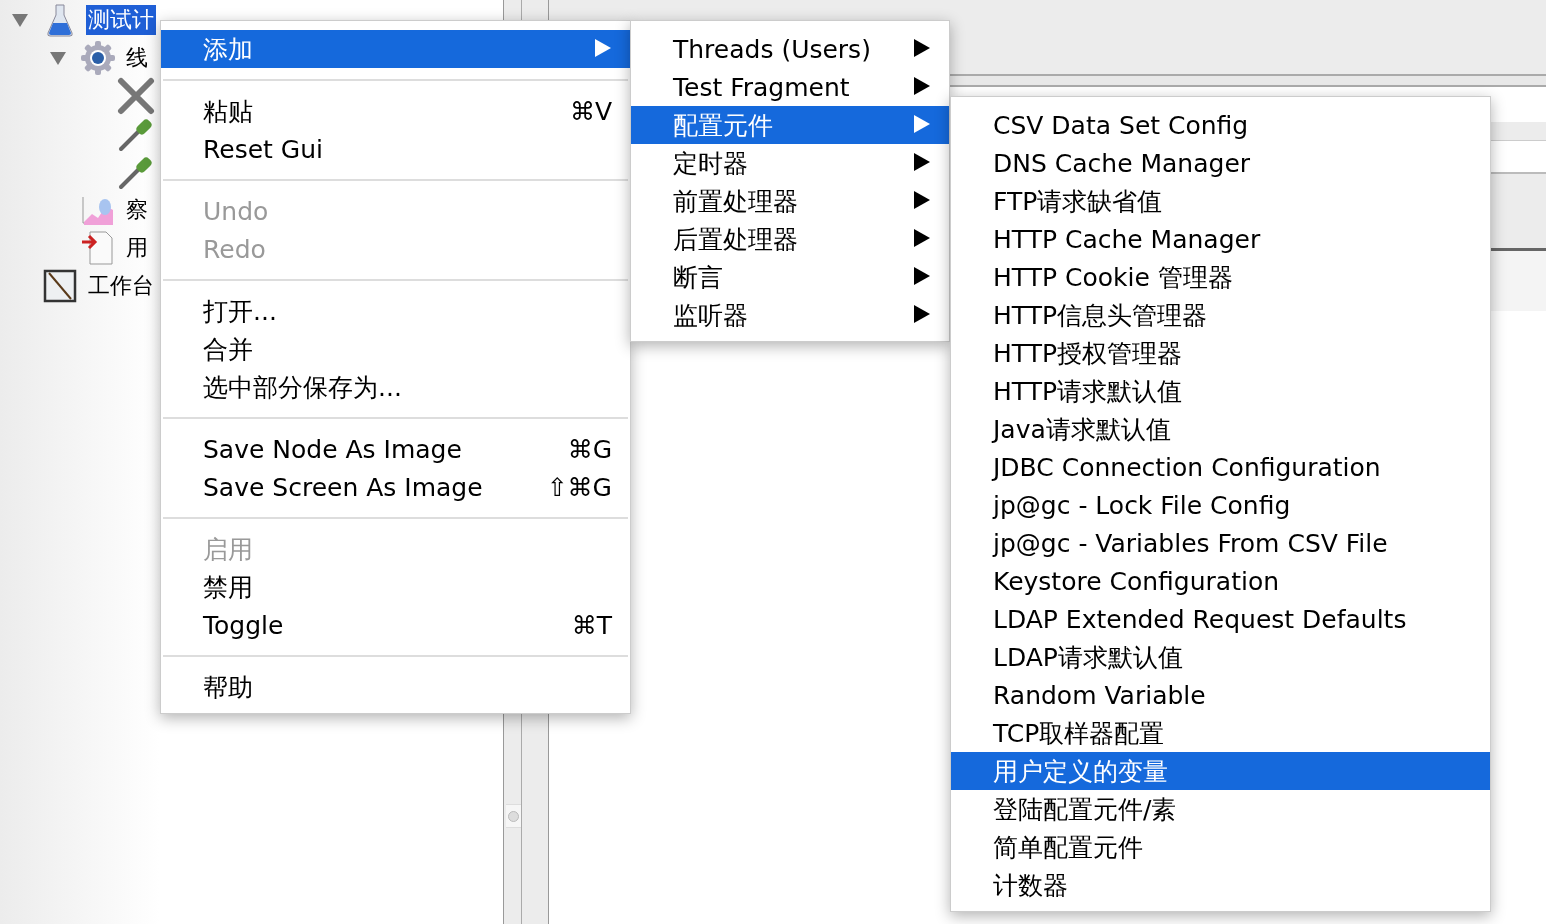 Image resolution: width=1546 pixels, height=924 pixels. Describe the element at coordinates (591, 625) in the screenshot. I see `shortcut-label: ⌘T` at that location.